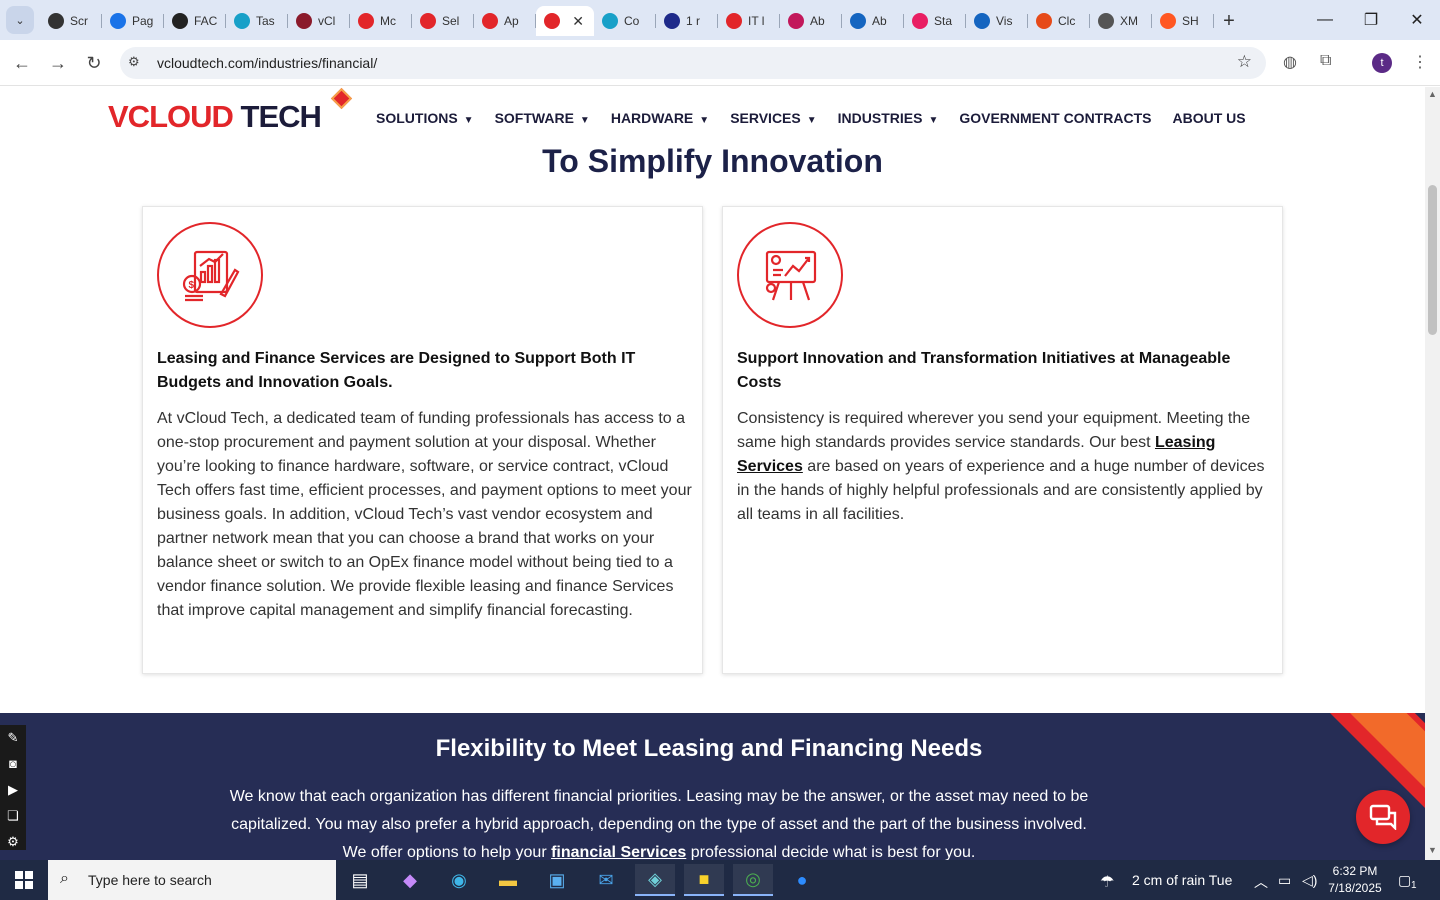  I want to click on site-logo: VCLOUD TECH, so click(230, 111).